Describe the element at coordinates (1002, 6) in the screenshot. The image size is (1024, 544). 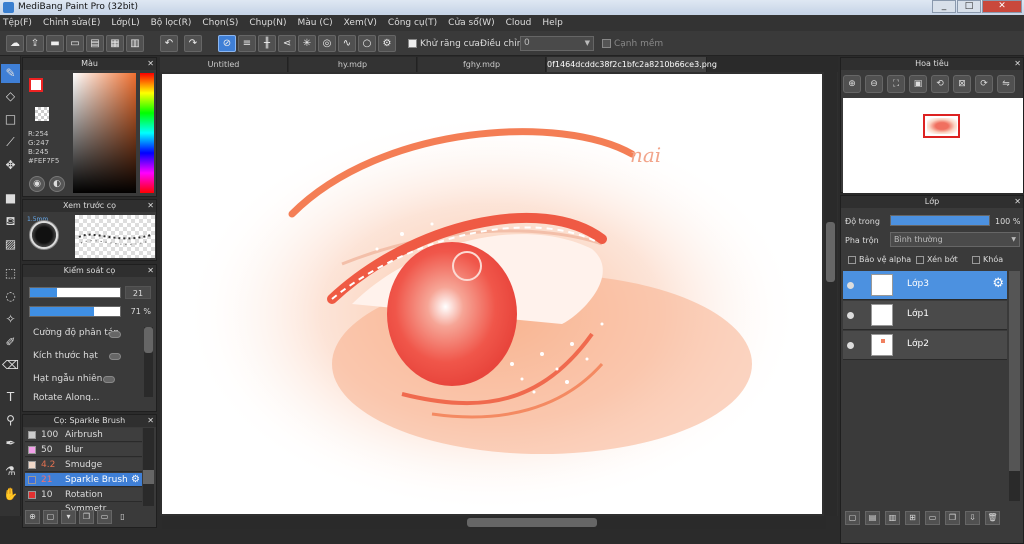
I see `close-button: ✕` at that location.